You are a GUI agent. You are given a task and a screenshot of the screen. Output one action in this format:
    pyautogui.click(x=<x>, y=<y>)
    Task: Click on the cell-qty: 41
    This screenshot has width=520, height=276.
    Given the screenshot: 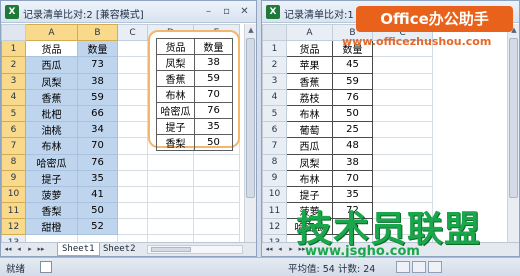 What is the action you would take?
    pyautogui.click(x=97, y=194)
    